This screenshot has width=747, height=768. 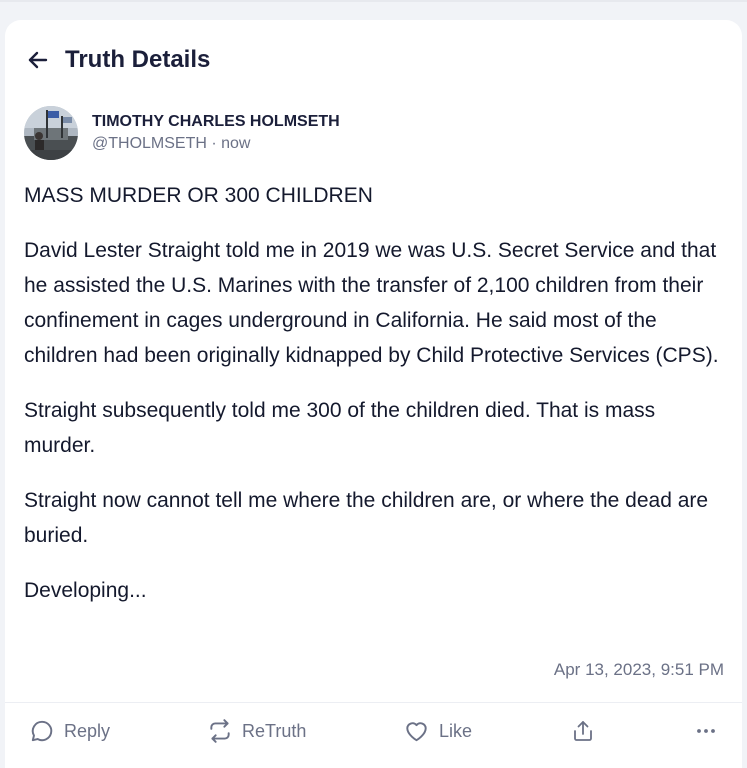 What do you see at coordinates (51, 133) in the screenshot?
I see `avatar` at bounding box center [51, 133].